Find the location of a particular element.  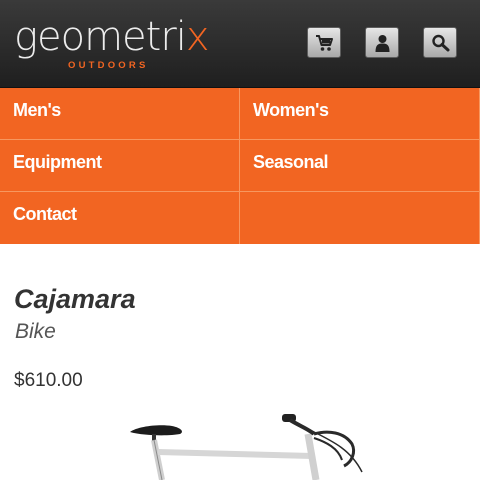

nav-item-empty is located at coordinates (360, 218).